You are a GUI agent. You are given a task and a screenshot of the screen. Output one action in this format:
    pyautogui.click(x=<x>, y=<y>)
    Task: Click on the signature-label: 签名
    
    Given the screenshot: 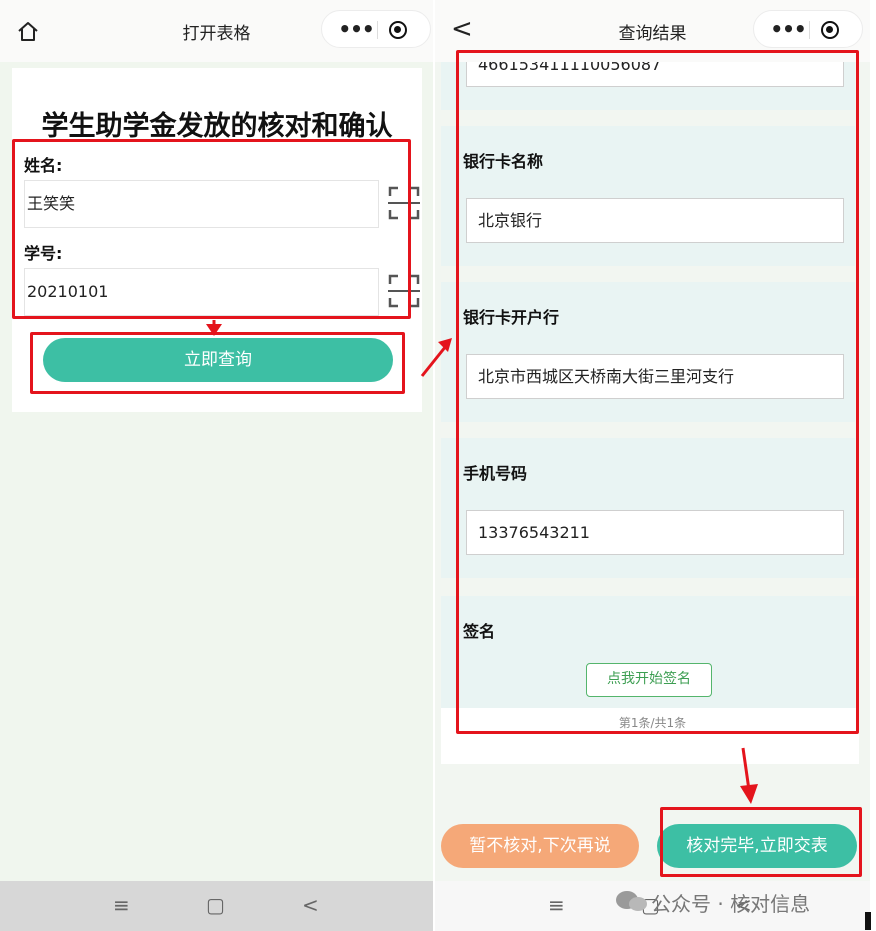 What is the action you would take?
    pyautogui.click(x=479, y=631)
    